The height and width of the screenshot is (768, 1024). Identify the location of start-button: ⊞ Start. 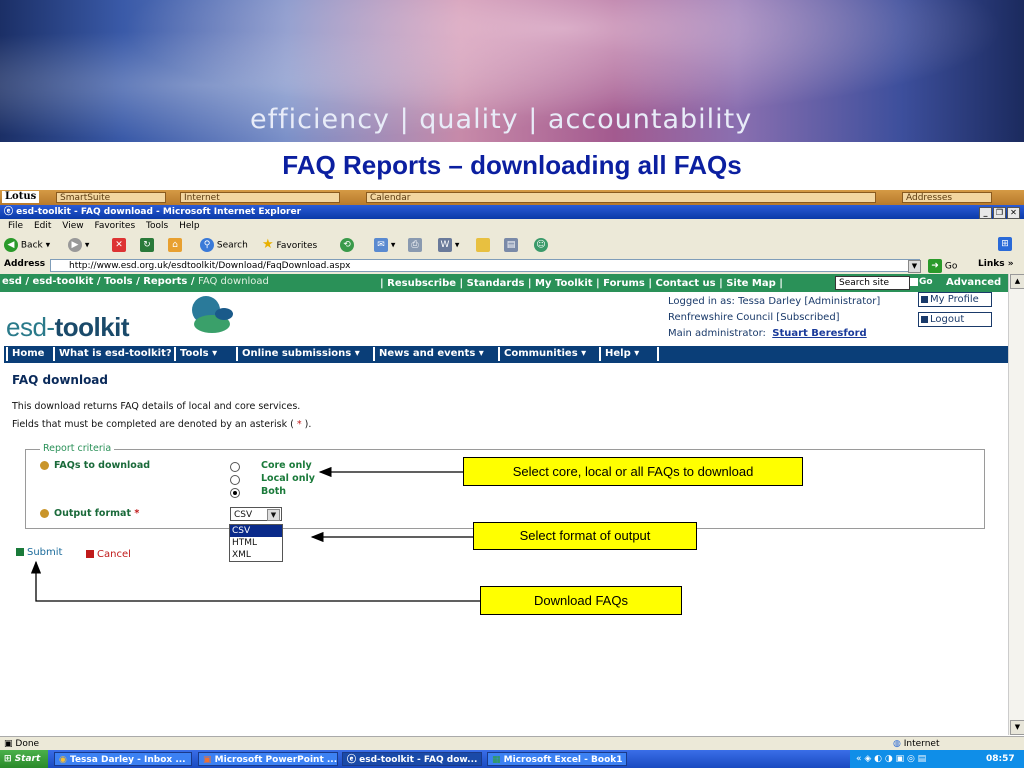
(24, 759).